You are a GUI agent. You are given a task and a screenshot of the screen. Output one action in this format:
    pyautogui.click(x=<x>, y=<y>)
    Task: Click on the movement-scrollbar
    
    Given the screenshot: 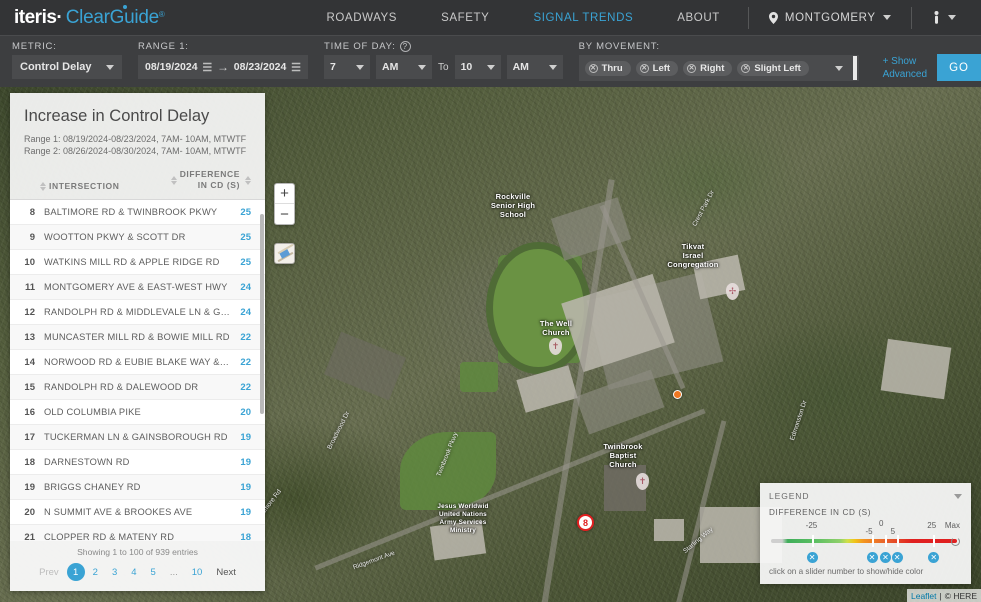 What is the action you would take?
    pyautogui.click(x=854, y=68)
    